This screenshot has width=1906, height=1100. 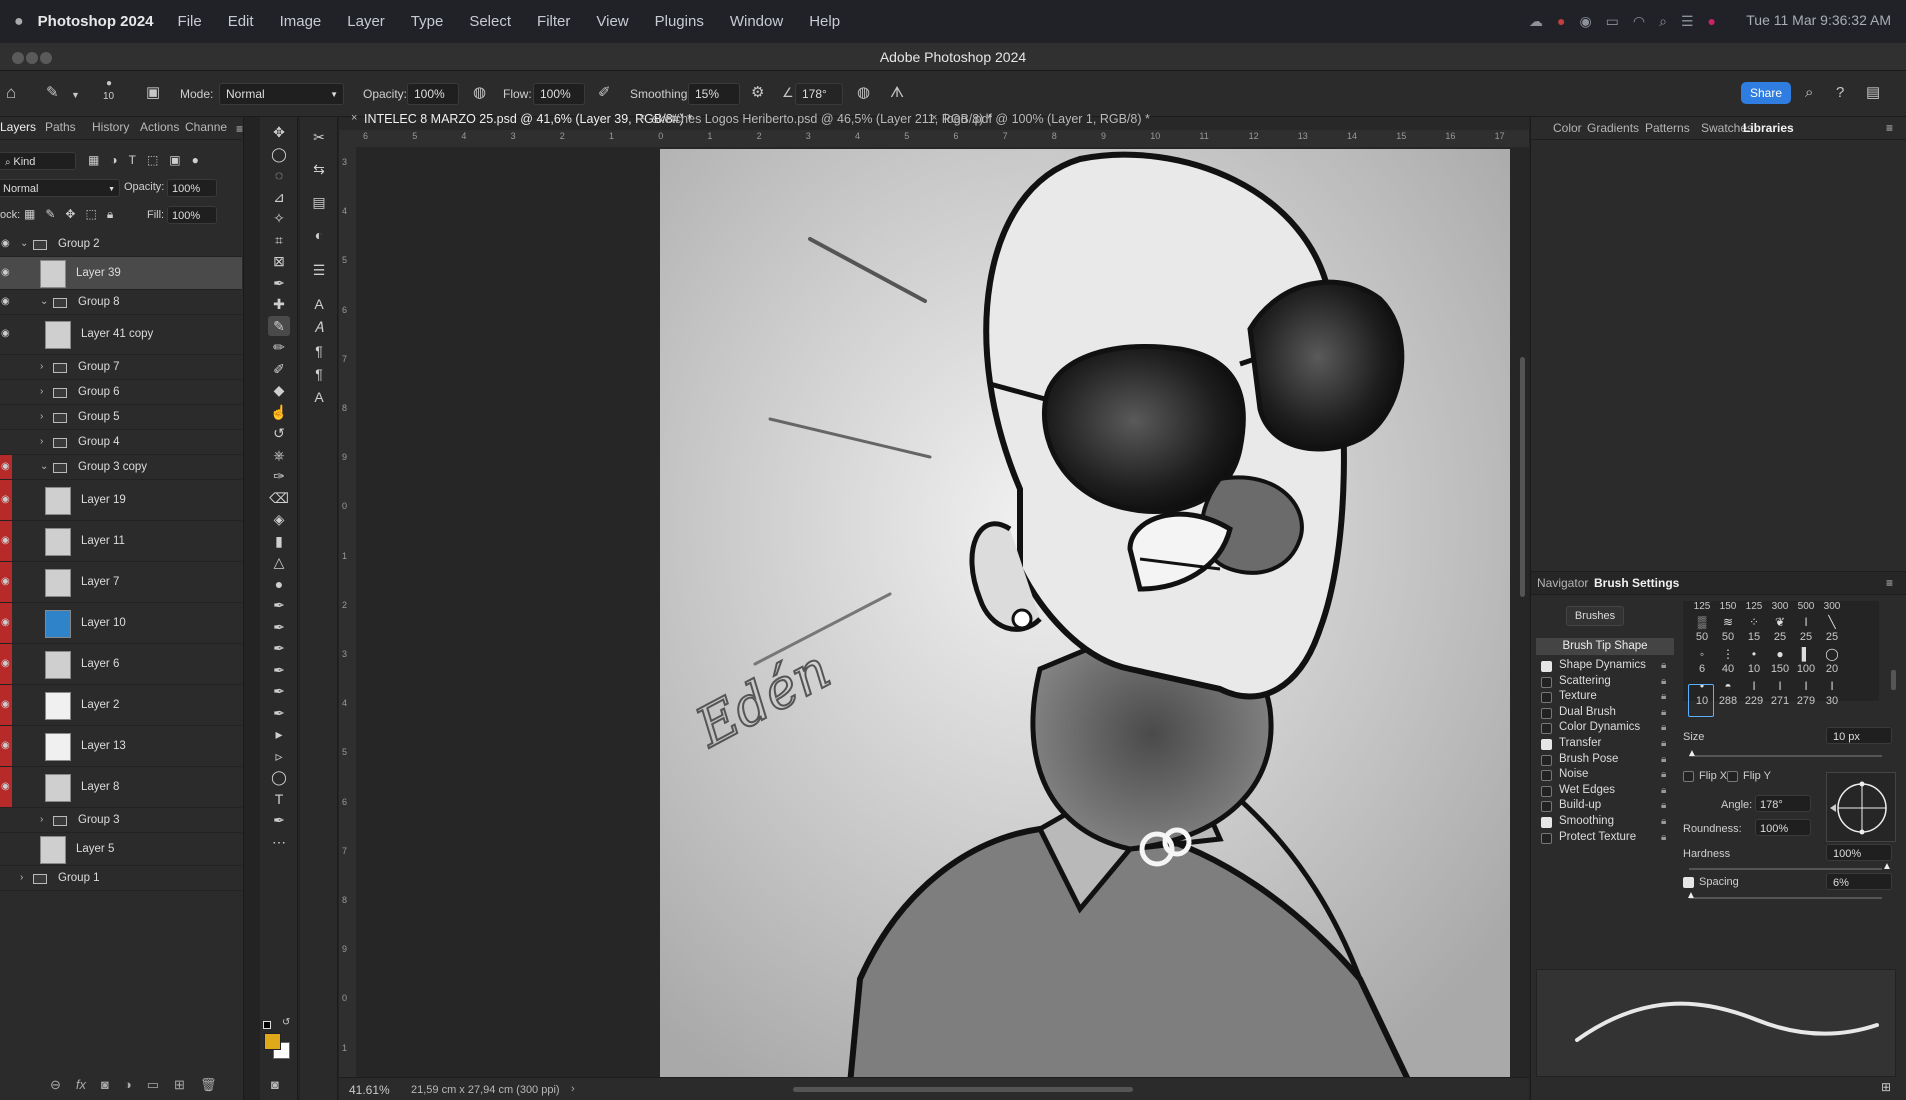 What do you see at coordinates (279, 218) in the screenshot?
I see `magic-wand-icon: ✧` at bounding box center [279, 218].